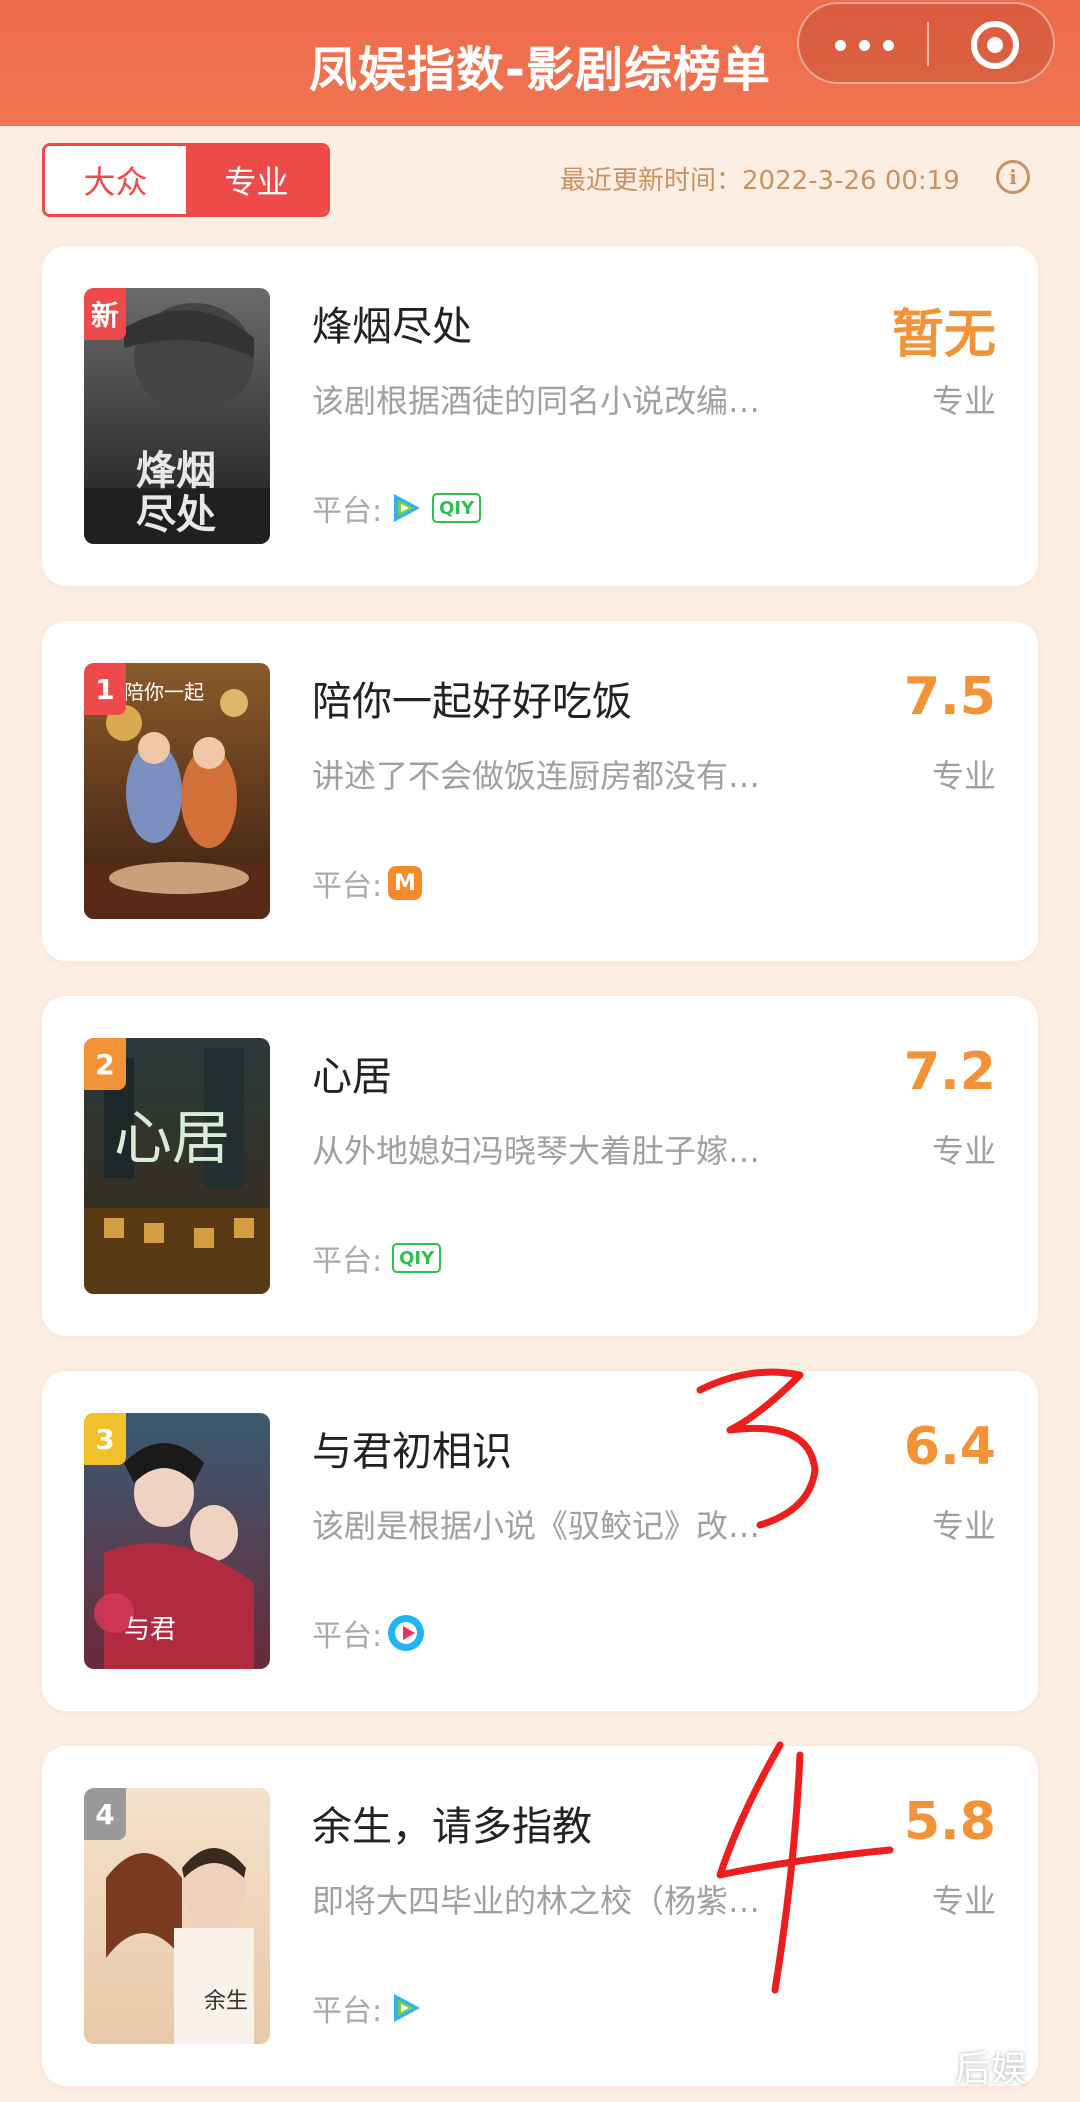  What do you see at coordinates (1013, 177) in the screenshot?
I see `info-icon: i` at bounding box center [1013, 177].